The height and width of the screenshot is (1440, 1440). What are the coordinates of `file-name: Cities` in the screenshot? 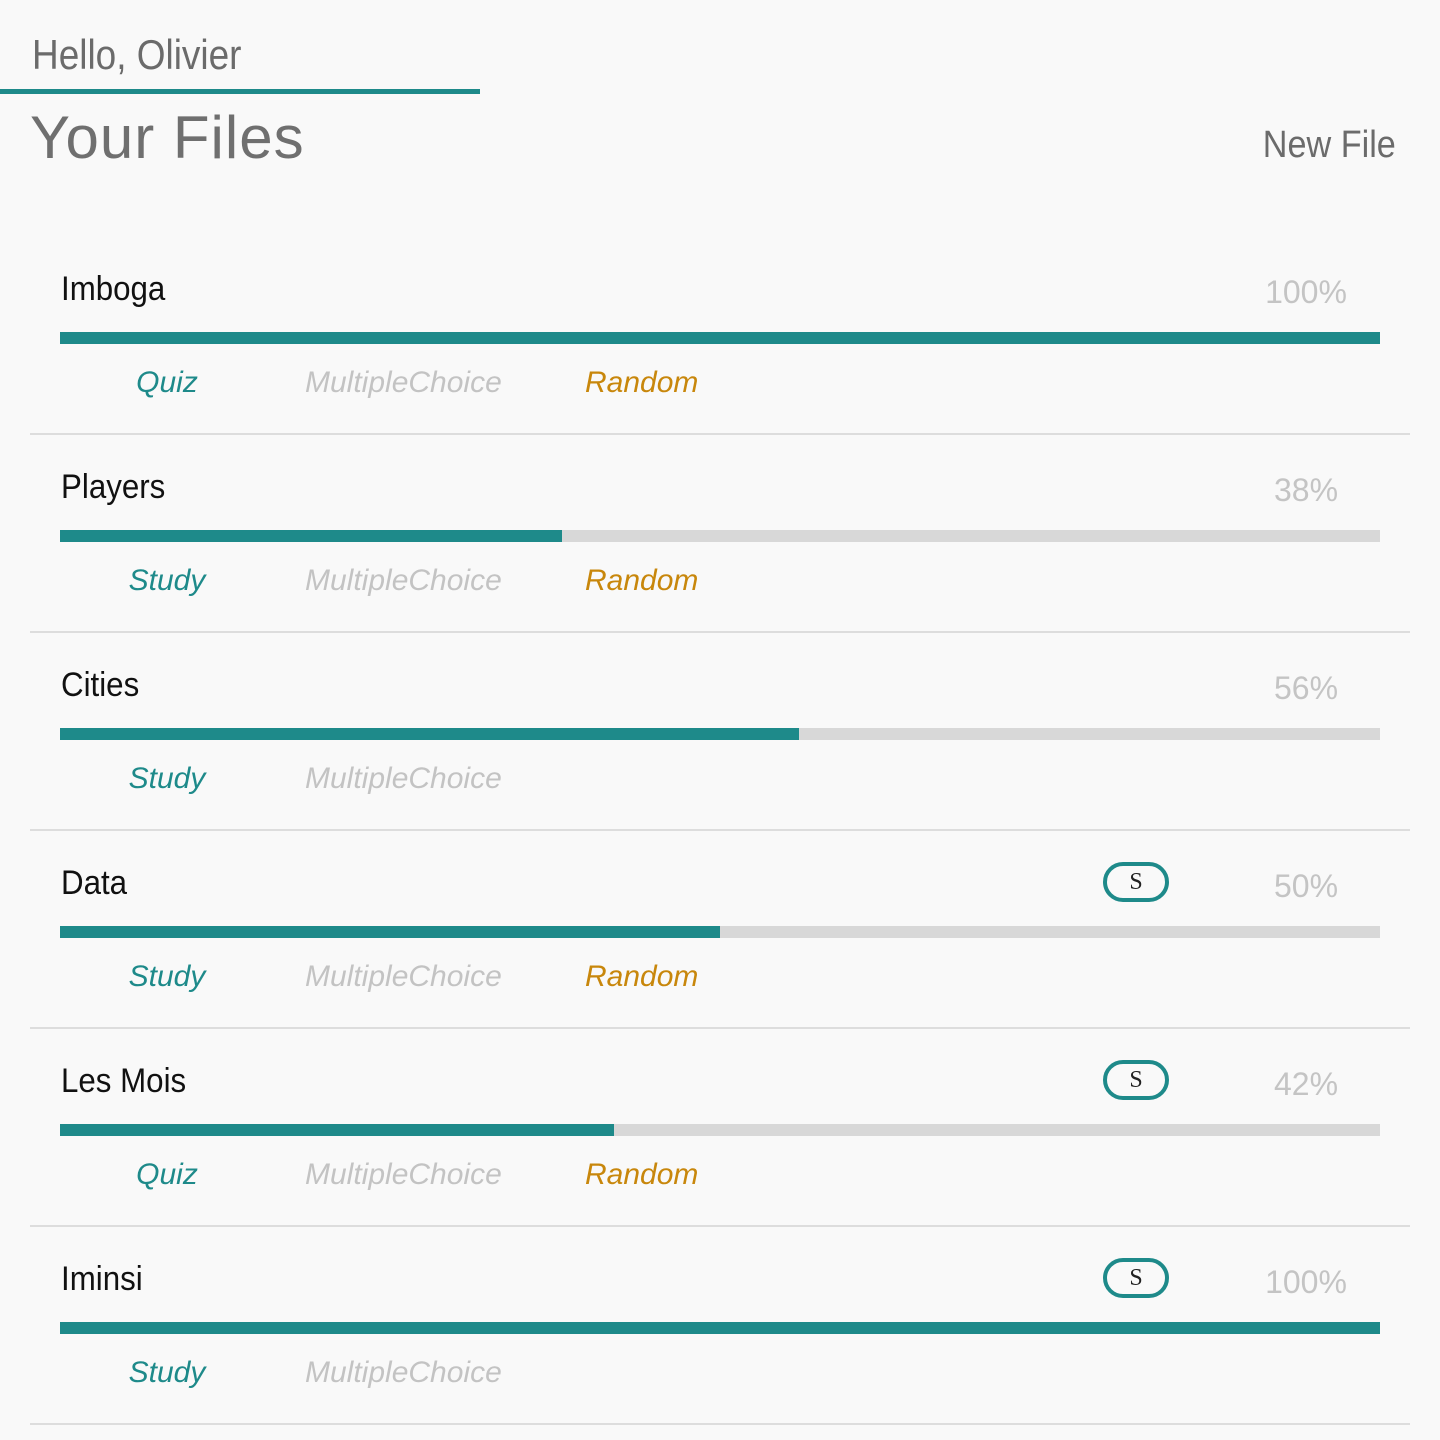 It's located at (100, 685).